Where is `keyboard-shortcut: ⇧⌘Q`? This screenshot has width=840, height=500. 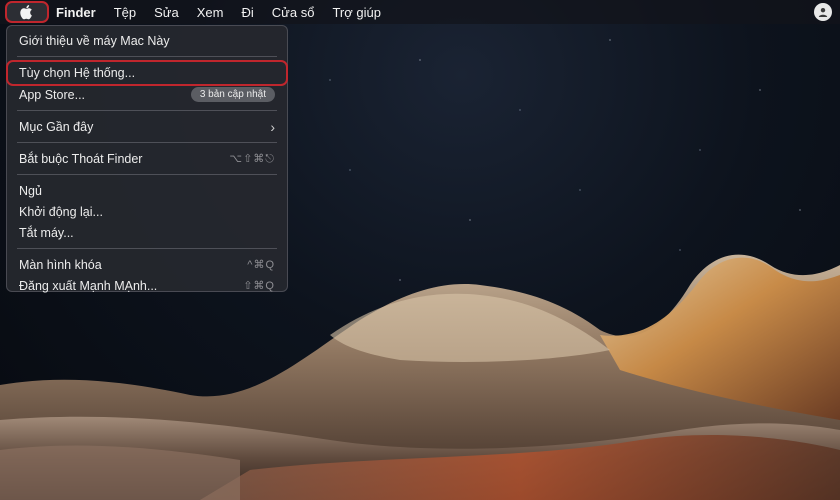 keyboard-shortcut: ⇧⌘Q is located at coordinates (259, 286).